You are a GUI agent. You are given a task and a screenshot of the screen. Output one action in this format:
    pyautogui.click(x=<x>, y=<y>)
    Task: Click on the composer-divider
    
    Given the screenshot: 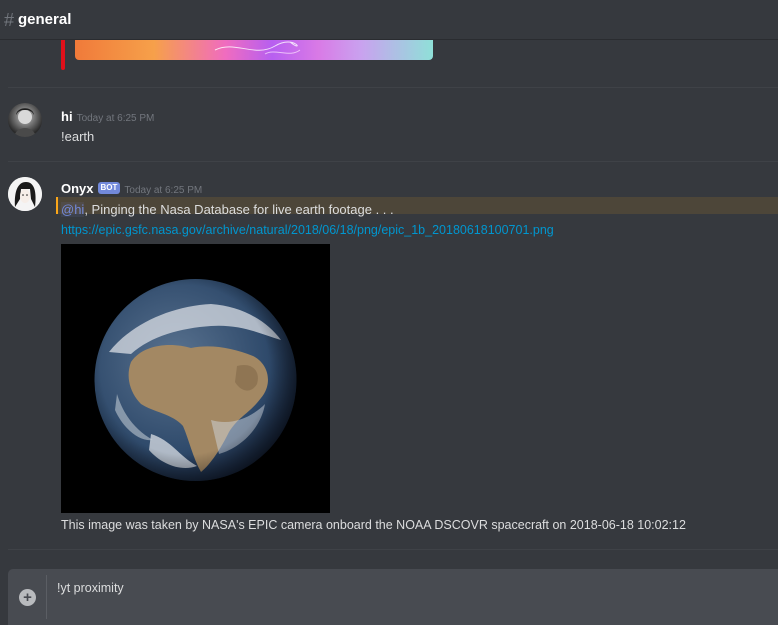 What is the action you would take?
    pyautogui.click(x=46, y=597)
    